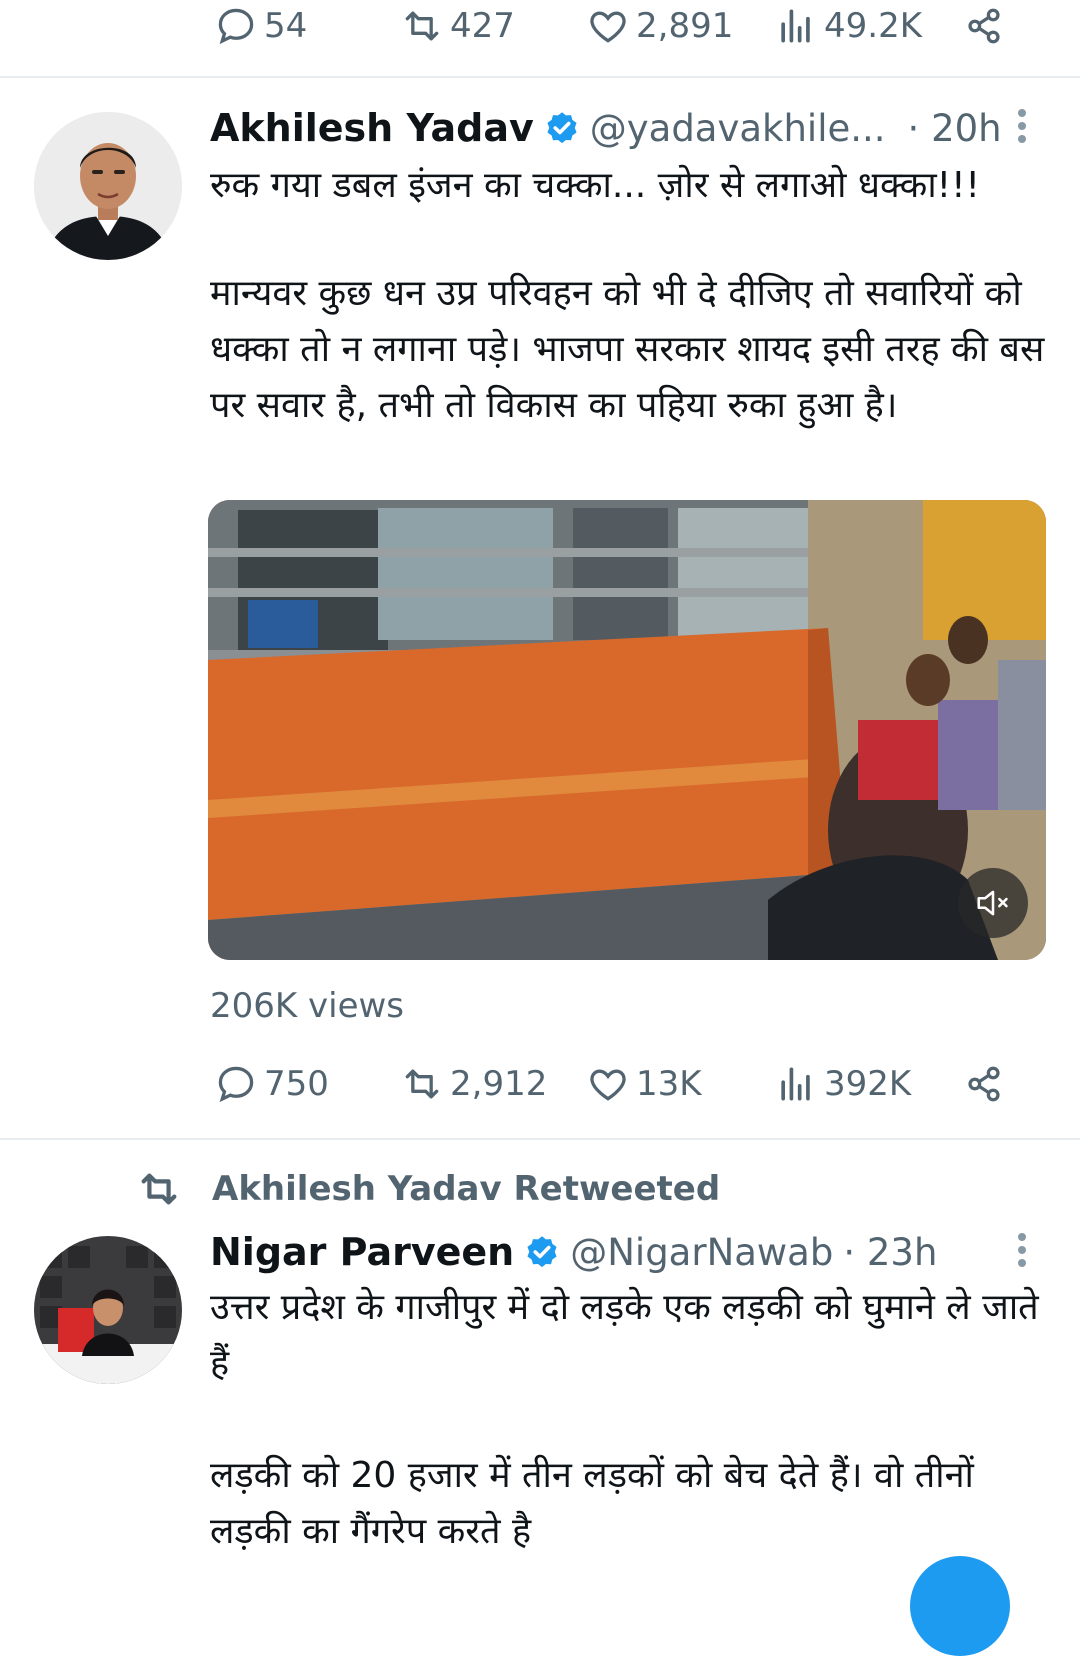 This screenshot has height=1656, width=1080. I want to click on muted-speaker-icon, so click(992, 903).